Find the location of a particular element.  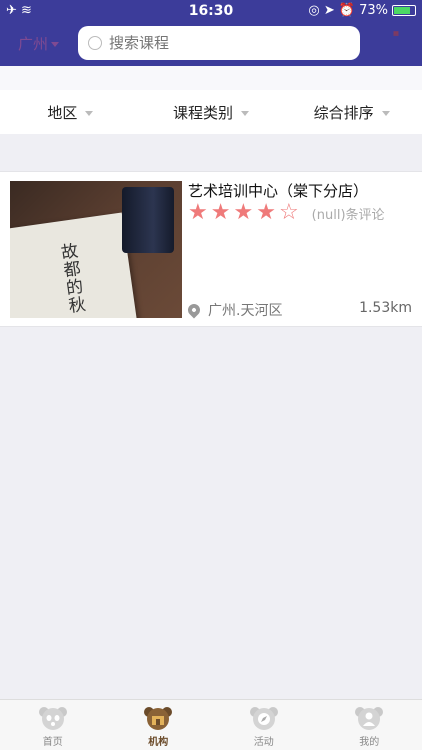

institution-photo: 故都的秋 is located at coordinates (96, 249).